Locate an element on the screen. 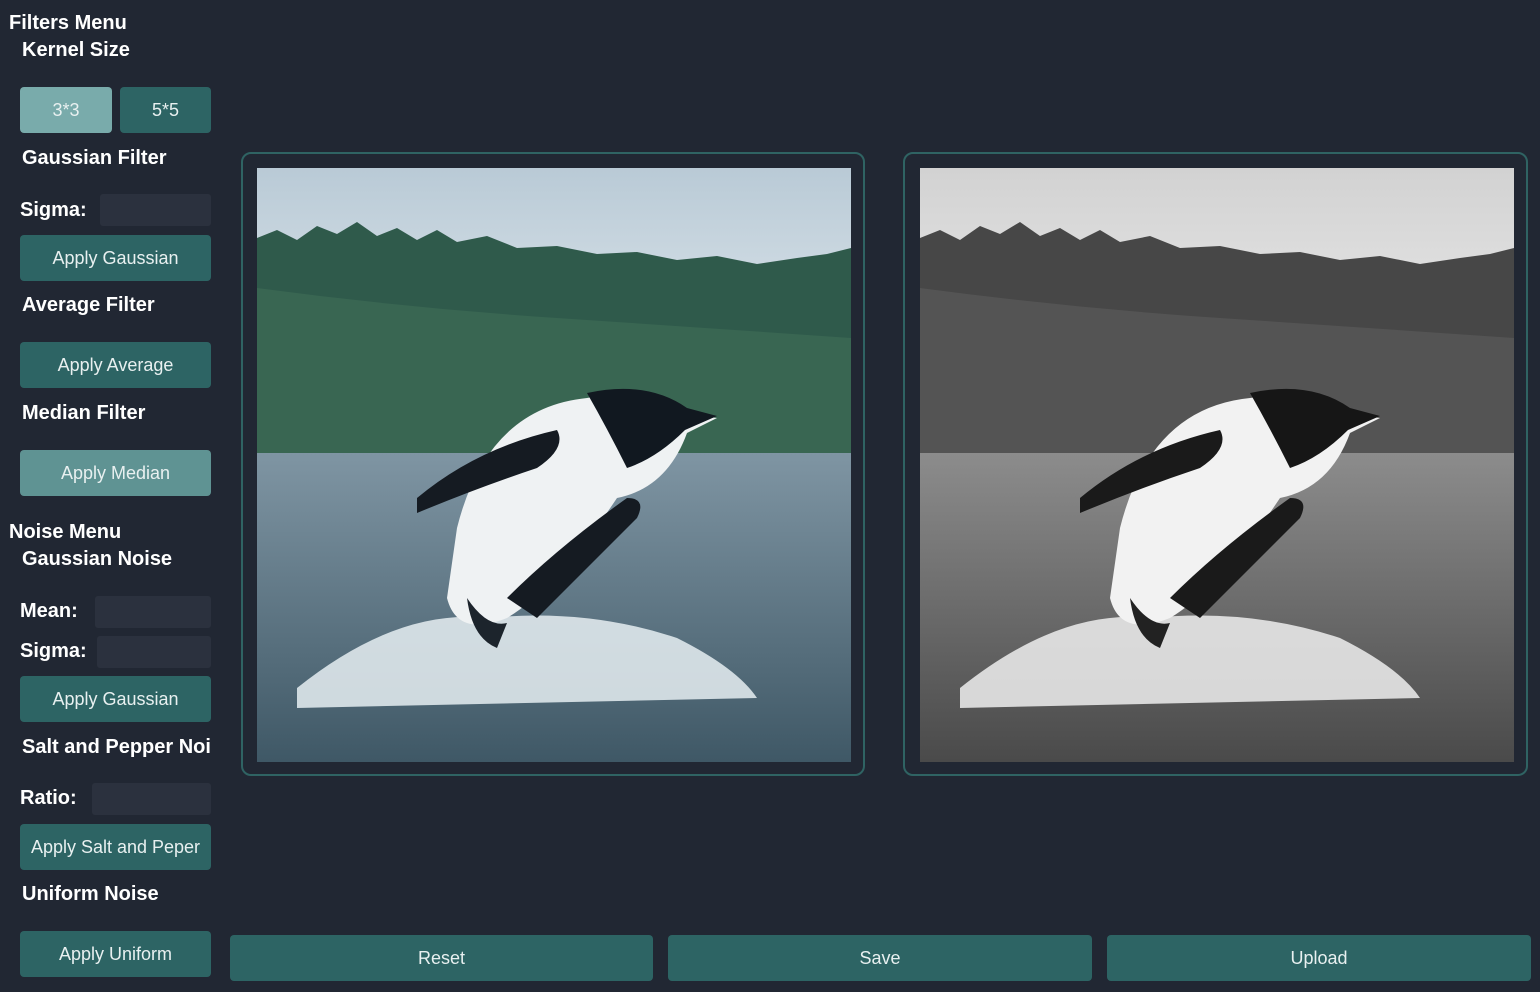 This screenshot has width=1540, height=992. save-button: Save is located at coordinates (880, 958).